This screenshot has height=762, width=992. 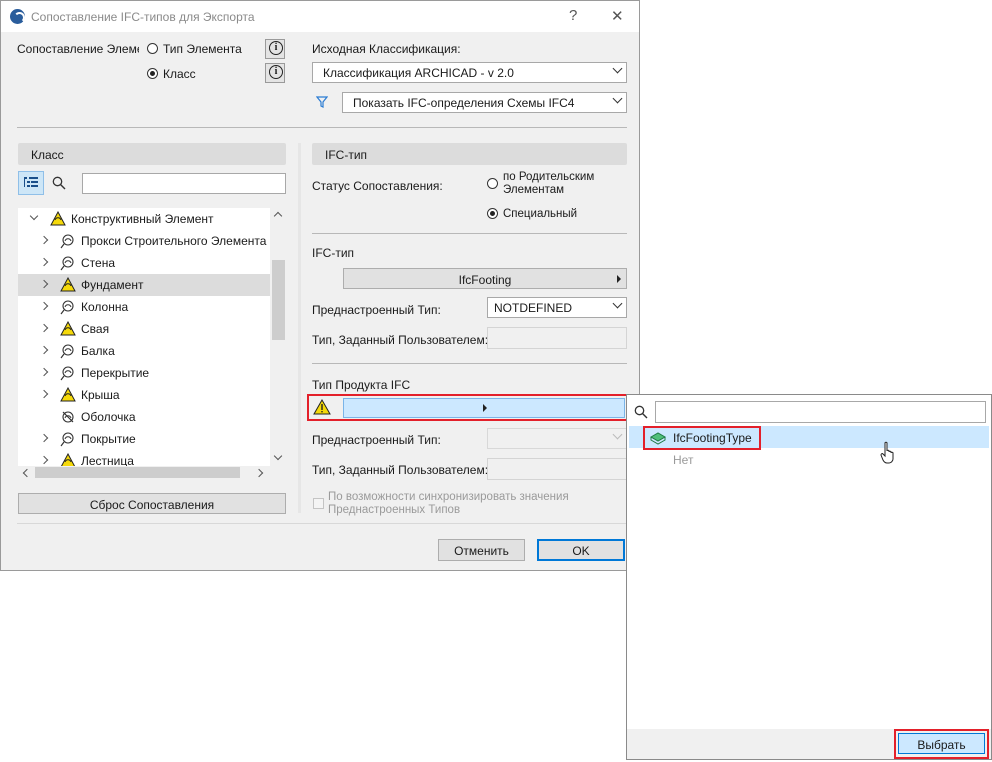 I want to click on filter-icon, so click(x=322, y=102).